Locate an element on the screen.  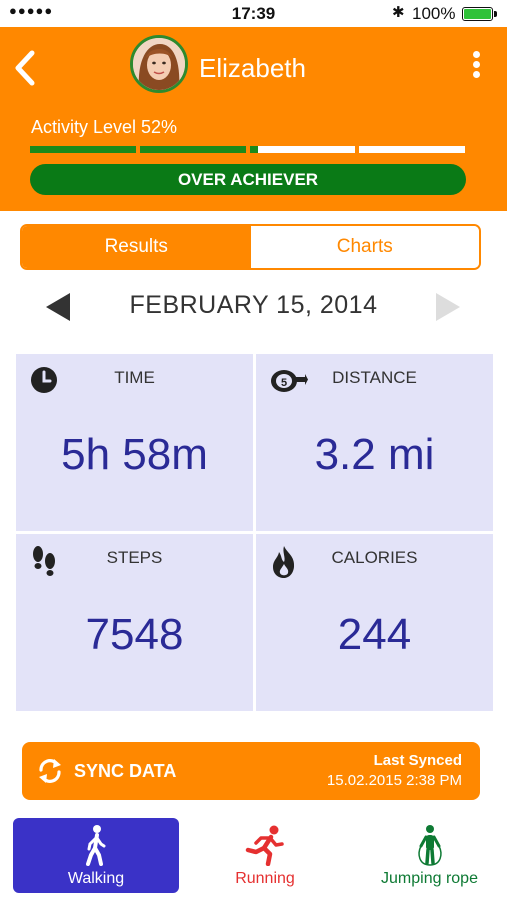
activity-level-label: Activity Level 52% is located at coordinates (104, 127).